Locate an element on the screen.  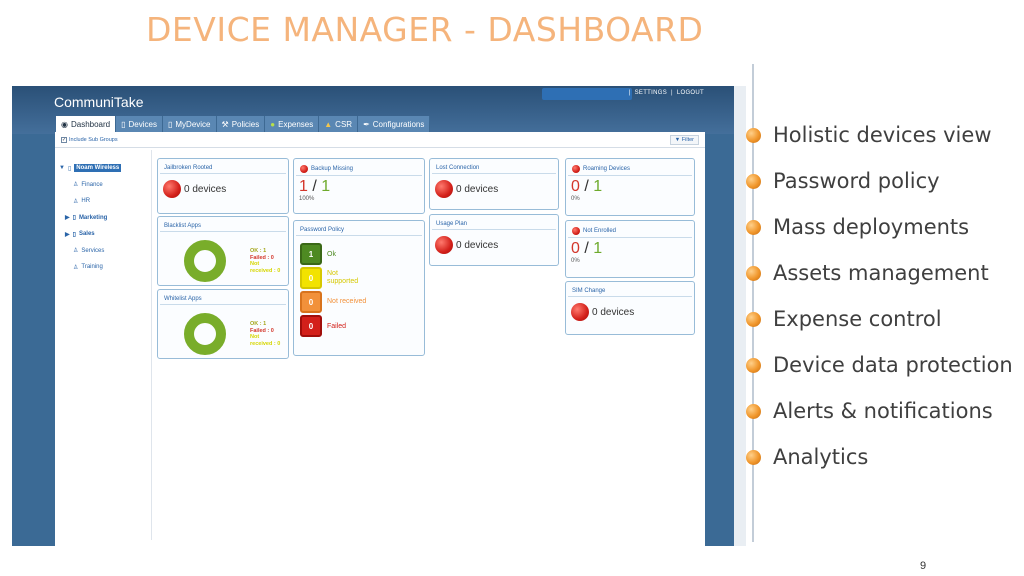
percent-value: 100% is located at coordinates (307, 199).